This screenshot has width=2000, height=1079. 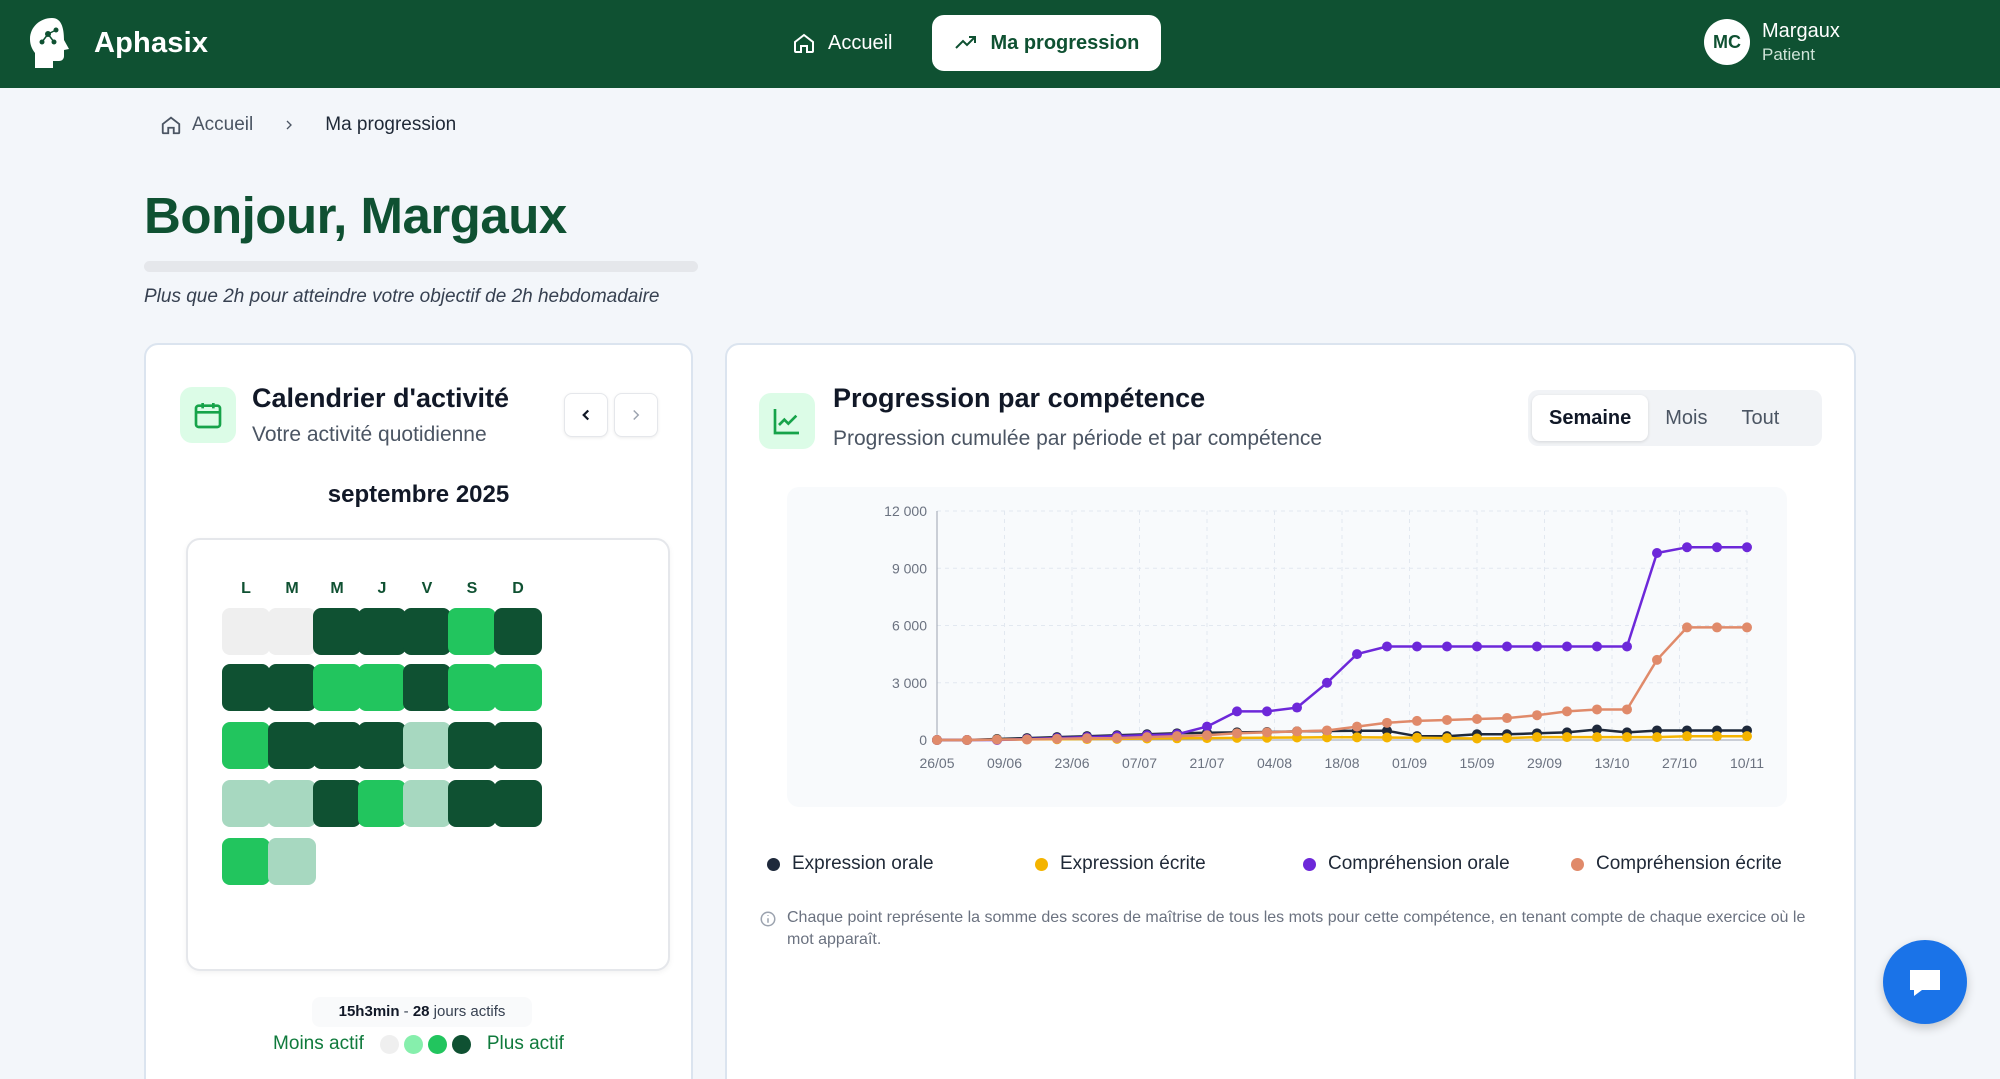 What do you see at coordinates (223, 124) in the screenshot?
I see `breadcrumb-home-label: Accueil` at bounding box center [223, 124].